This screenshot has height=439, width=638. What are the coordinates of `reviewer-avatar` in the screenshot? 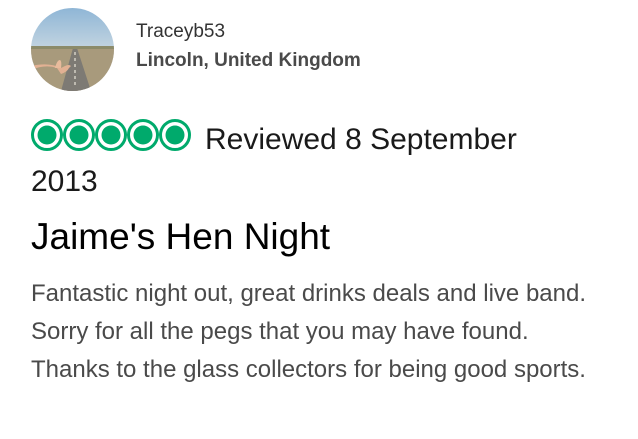 It's located at (72, 49).